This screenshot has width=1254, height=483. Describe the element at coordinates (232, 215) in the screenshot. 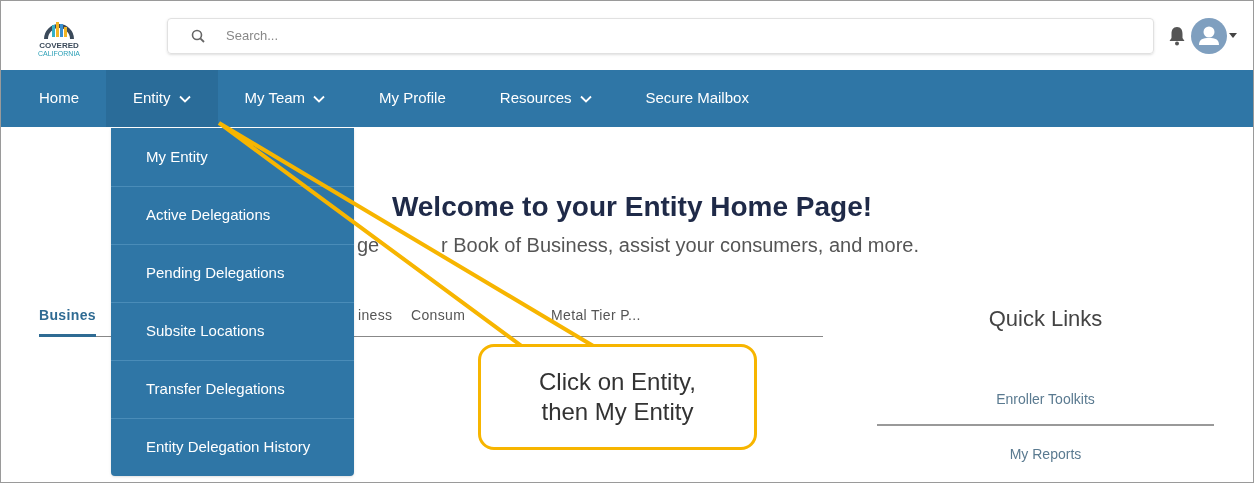

I see `menu-item: Active Delegations` at that location.